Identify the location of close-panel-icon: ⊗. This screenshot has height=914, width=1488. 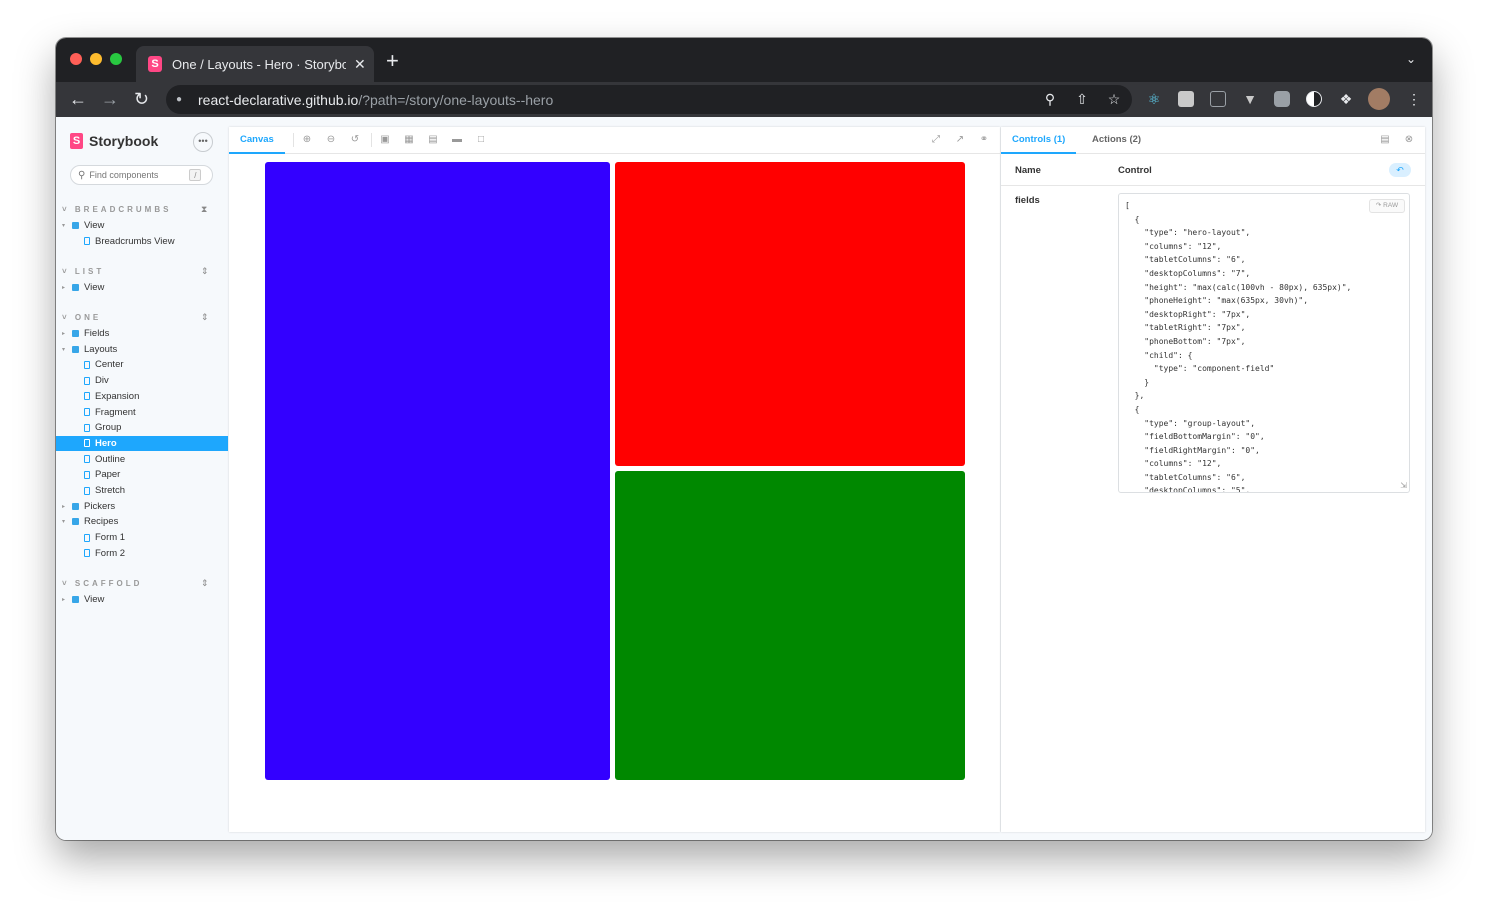
(1409, 140).